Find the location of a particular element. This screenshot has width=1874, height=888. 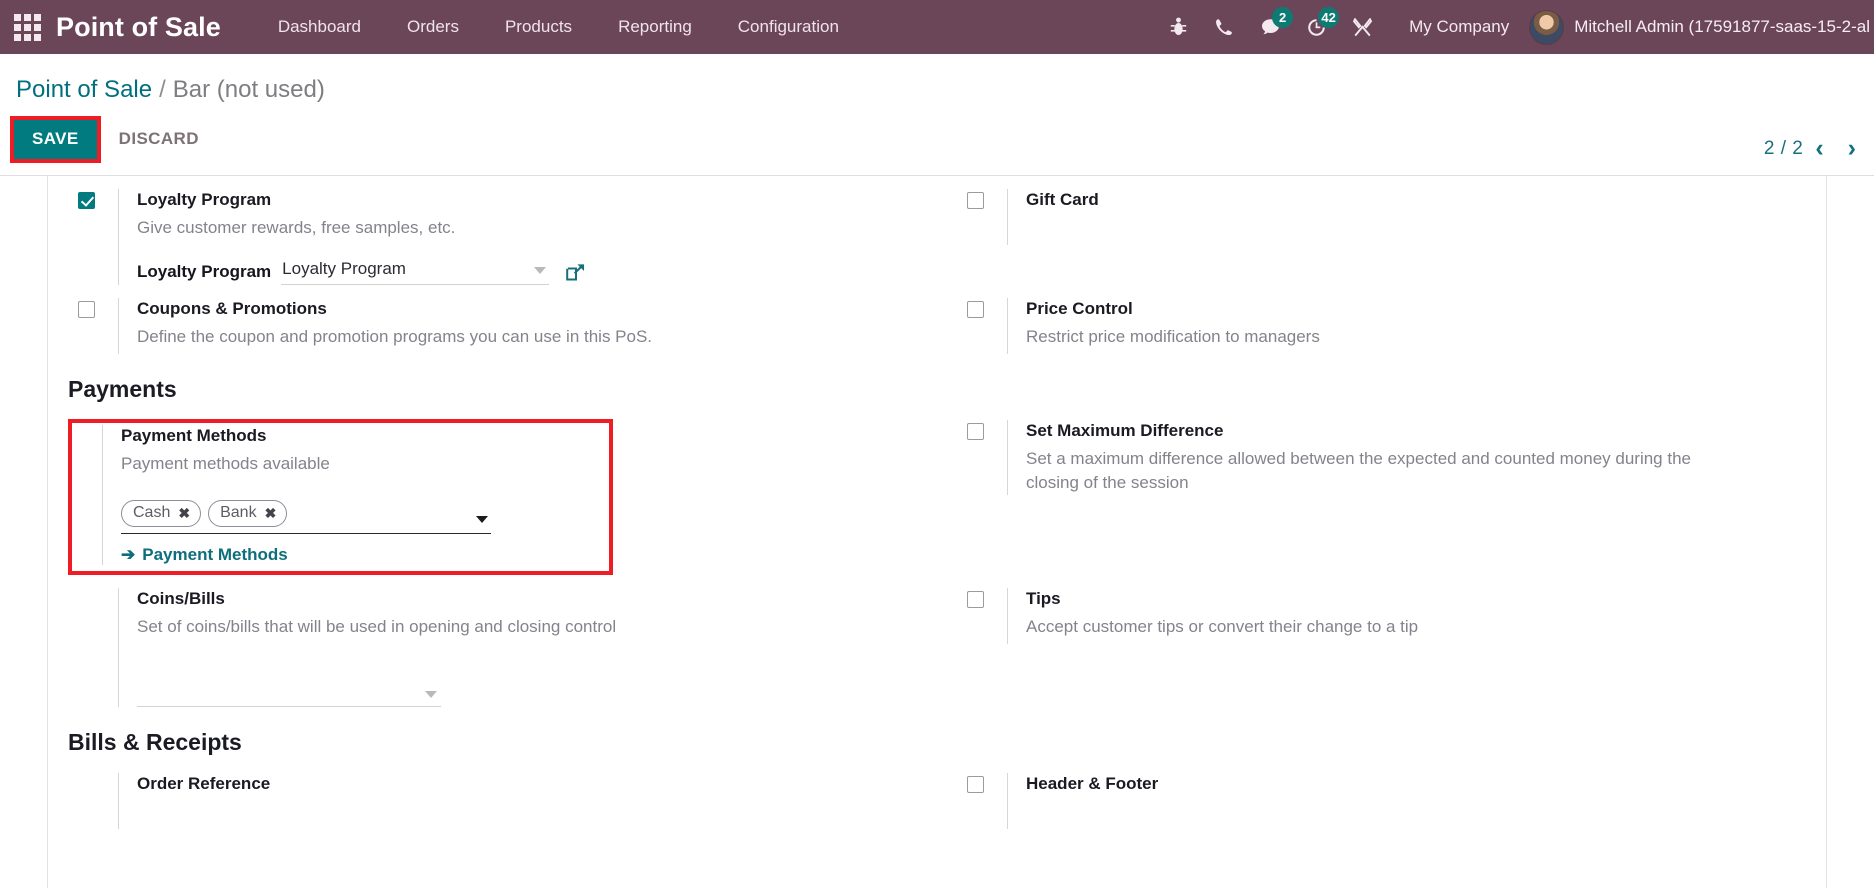

price-control-checkbox is located at coordinates (975, 310).